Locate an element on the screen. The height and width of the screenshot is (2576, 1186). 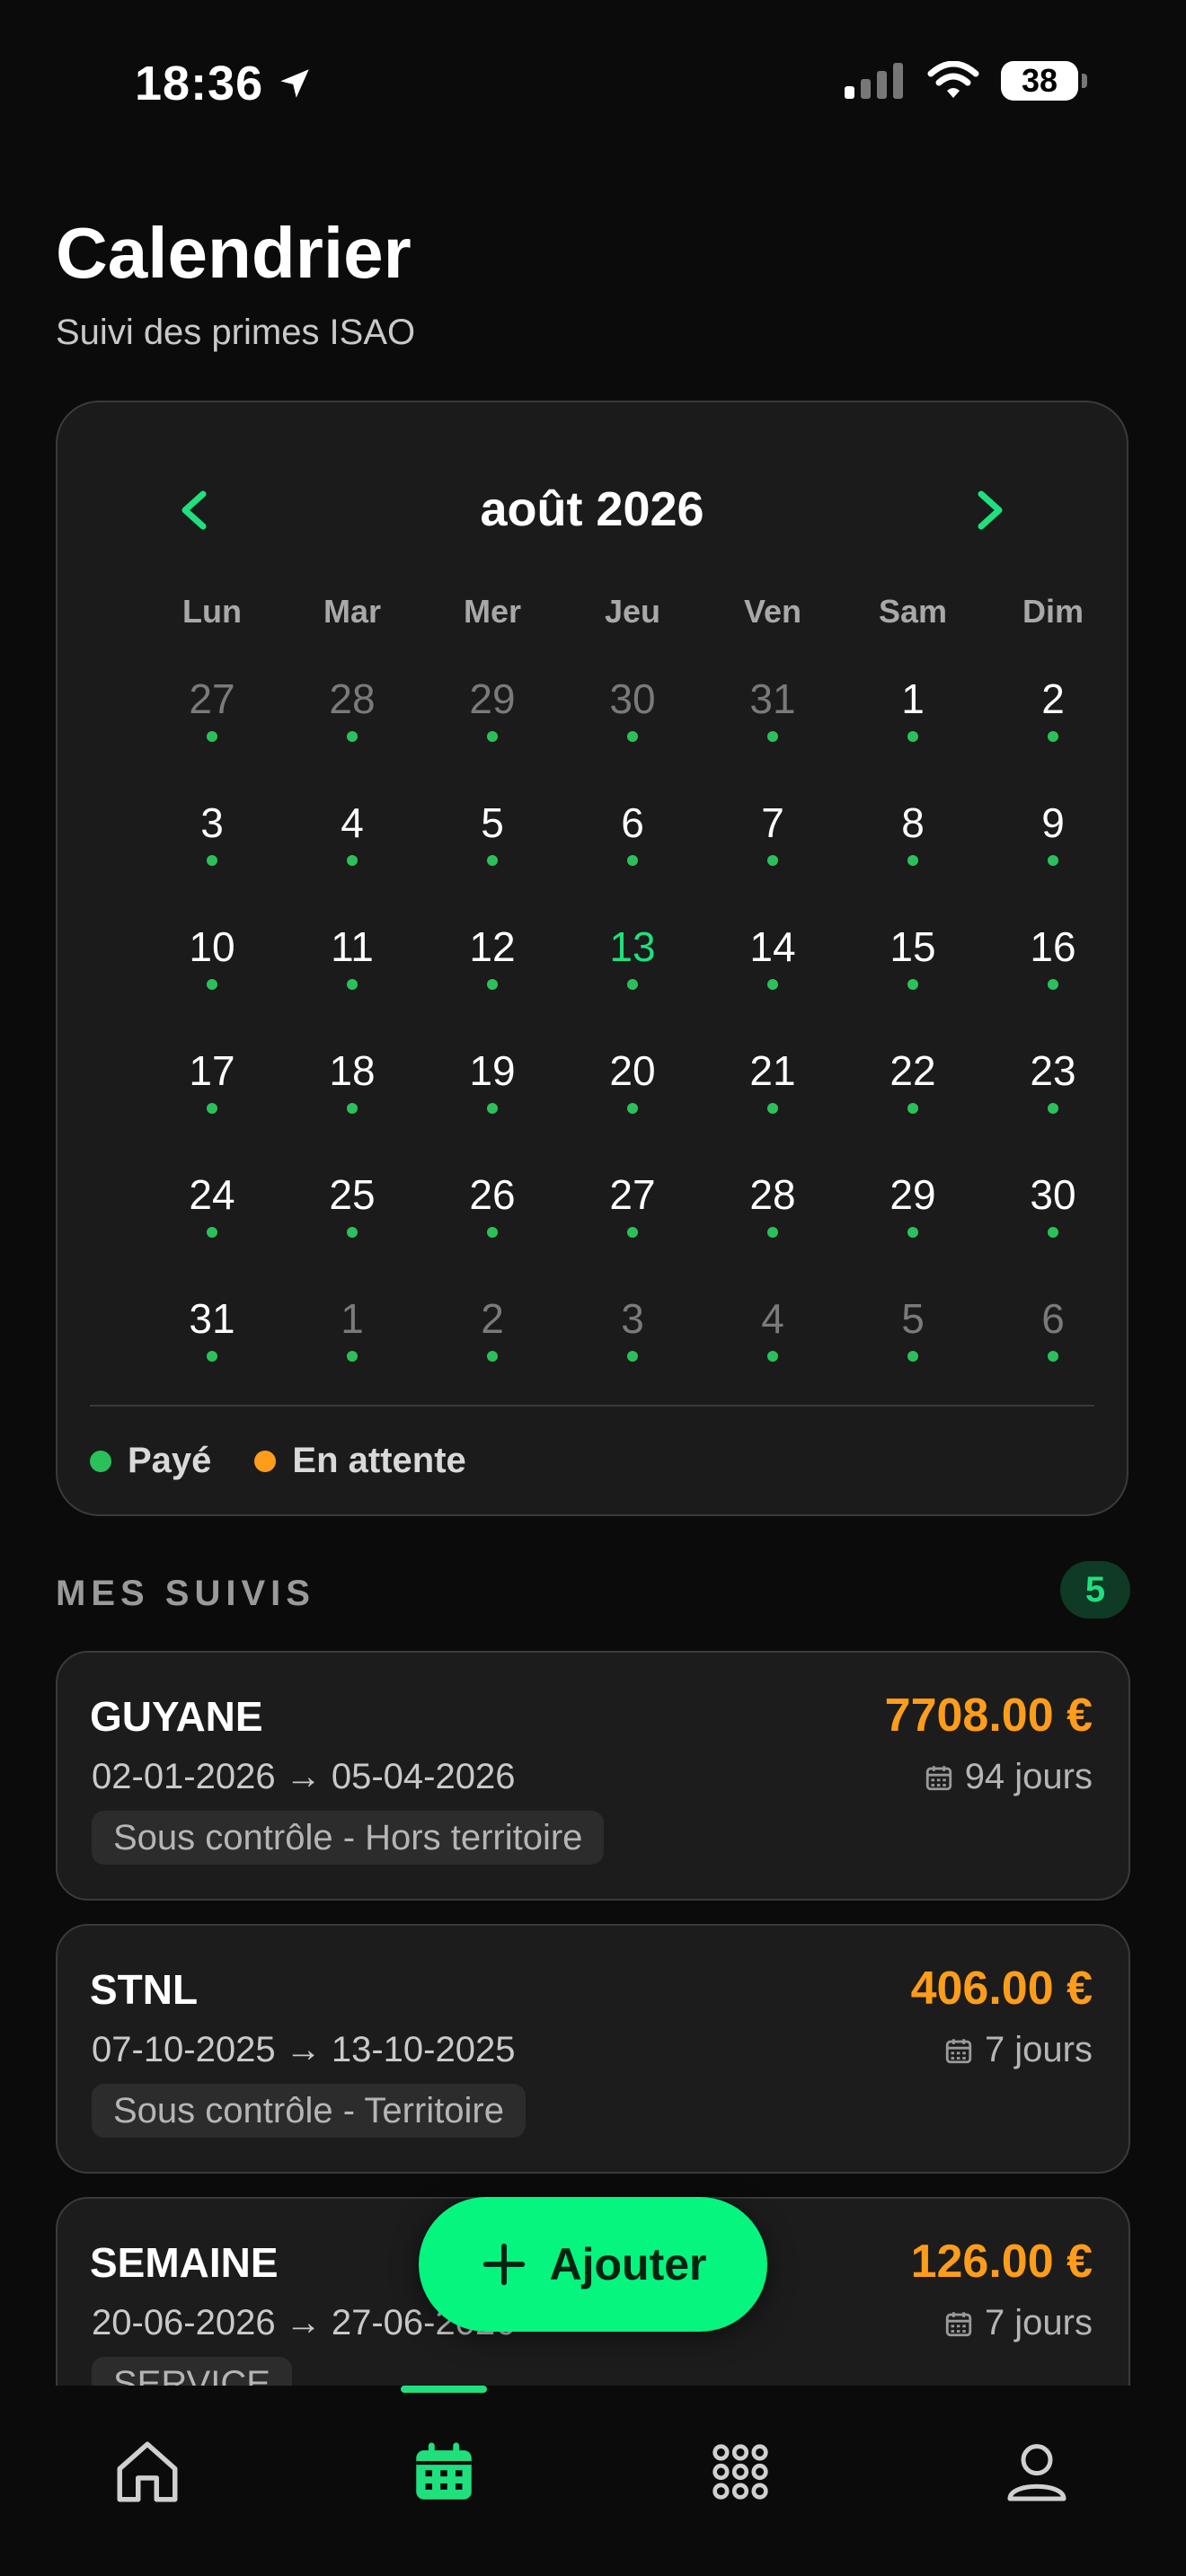
calendar-day: 14 is located at coordinates (773, 982).